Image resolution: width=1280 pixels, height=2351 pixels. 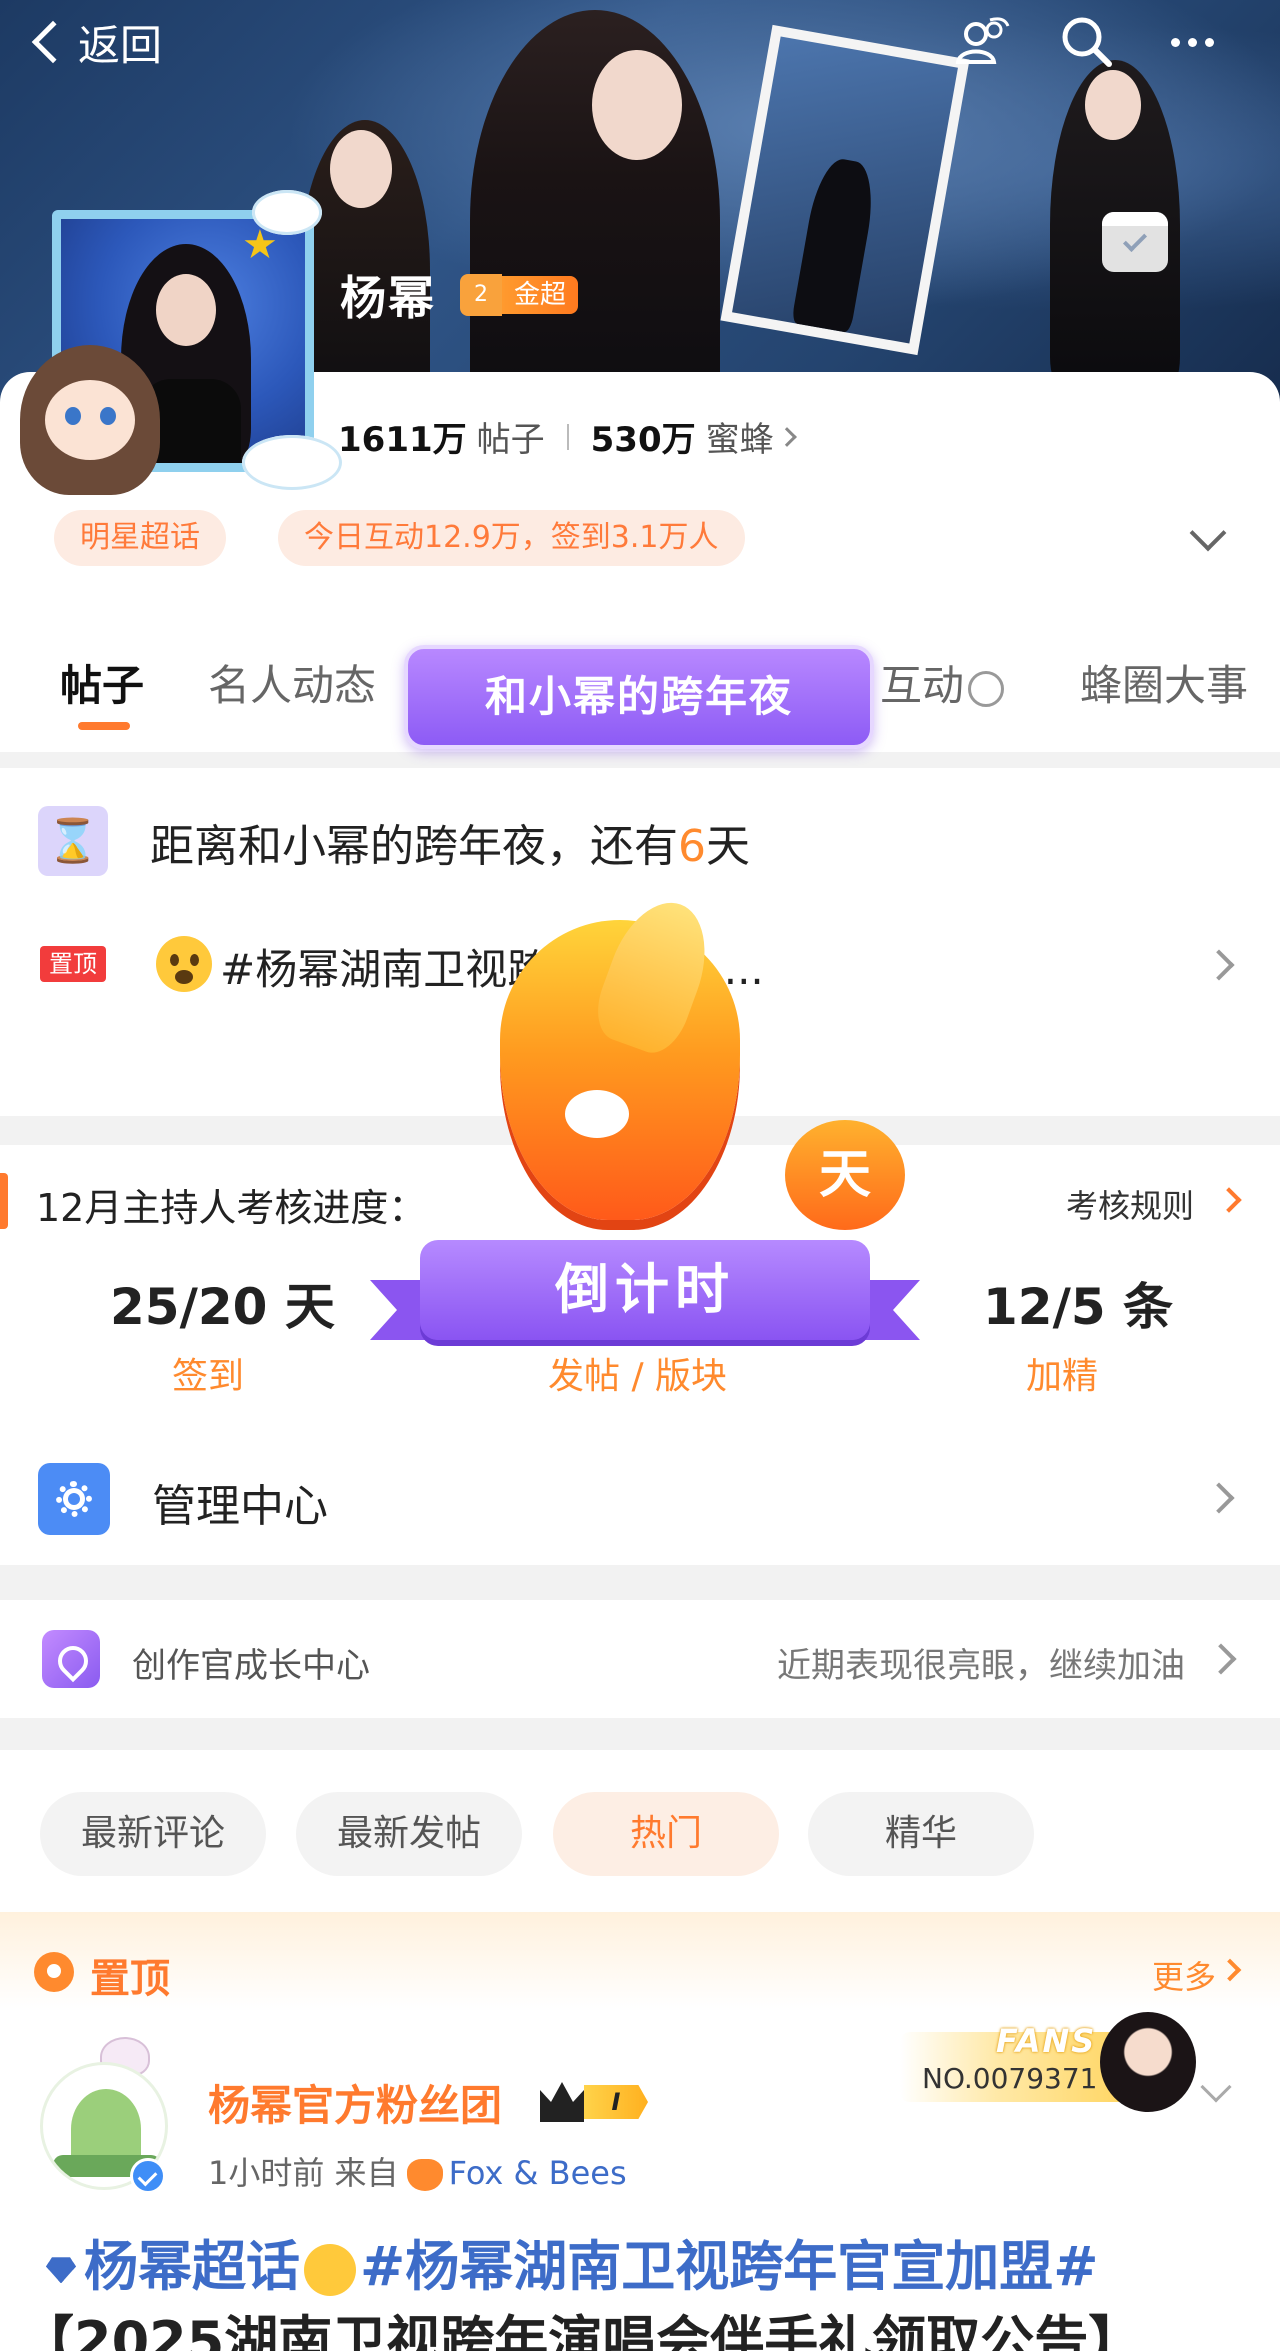 I want to click on fans-card-badge: FANS NO.0079371, so click(x=1050, y=2062).